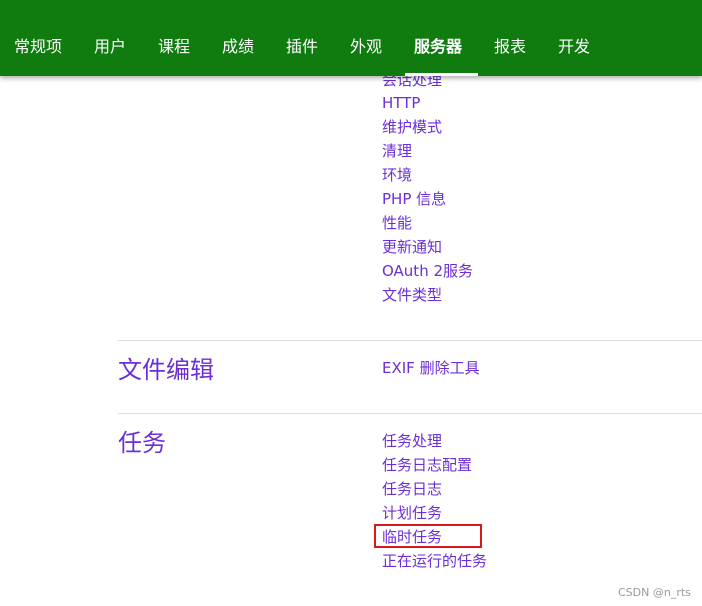  I want to click on link-task-processing: 任务处理, so click(412, 441).